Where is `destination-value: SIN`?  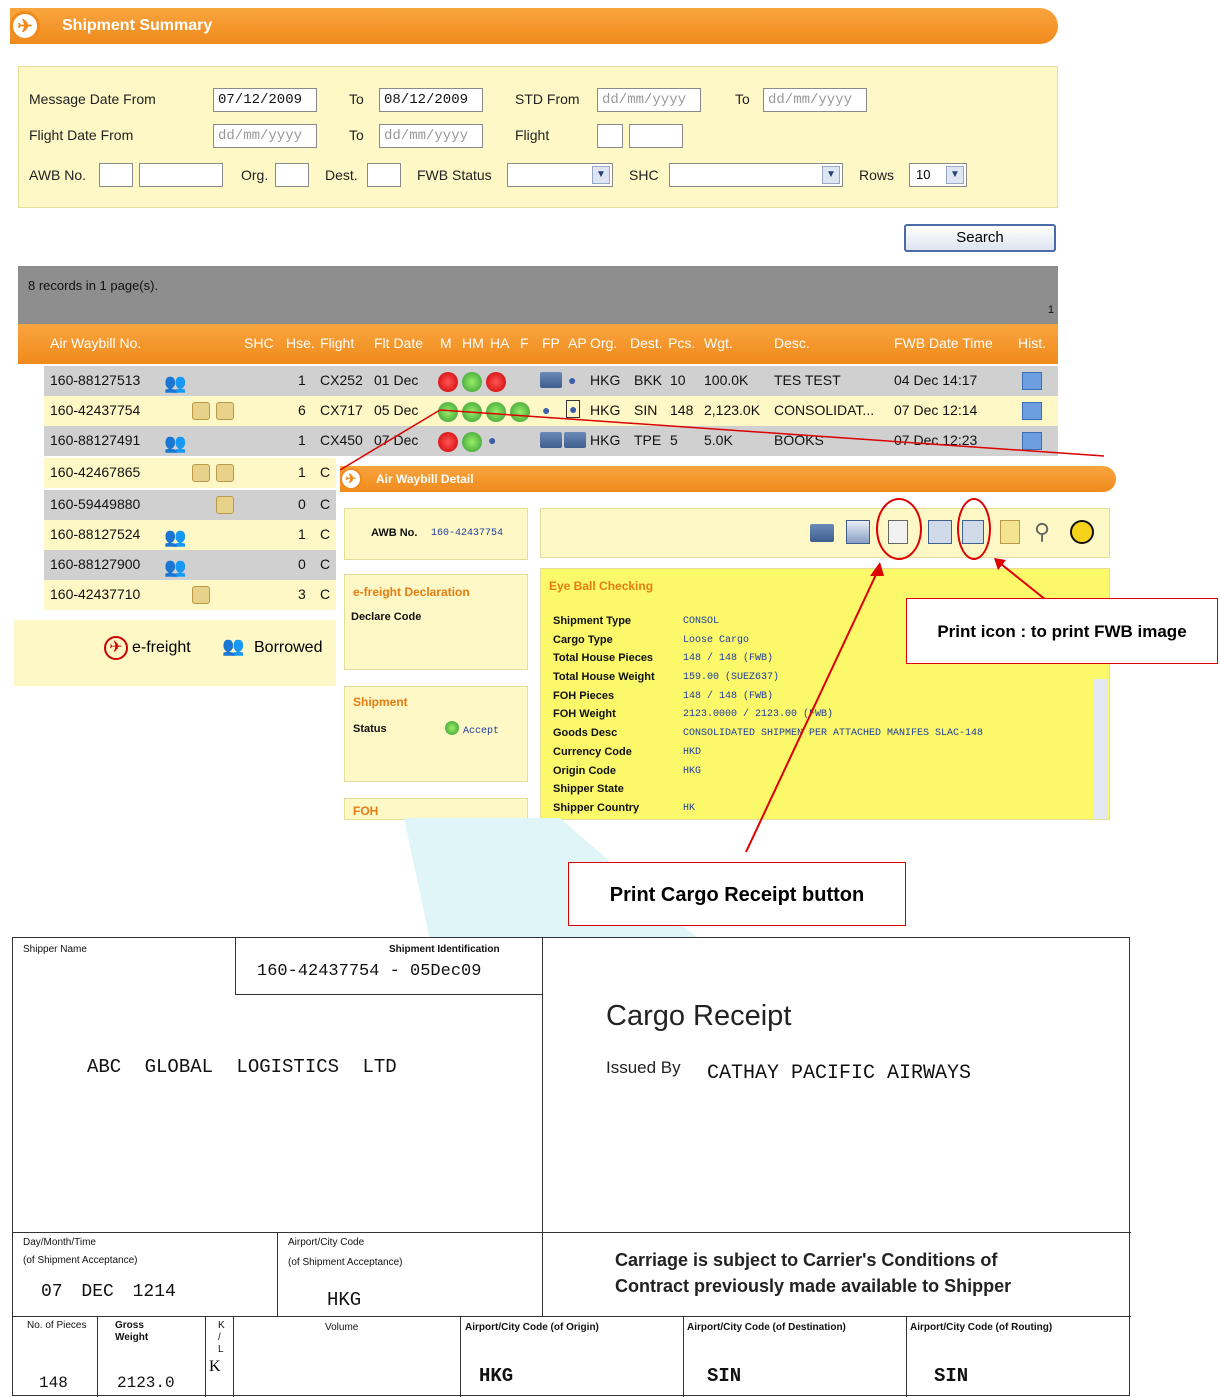 destination-value: SIN is located at coordinates (724, 1376).